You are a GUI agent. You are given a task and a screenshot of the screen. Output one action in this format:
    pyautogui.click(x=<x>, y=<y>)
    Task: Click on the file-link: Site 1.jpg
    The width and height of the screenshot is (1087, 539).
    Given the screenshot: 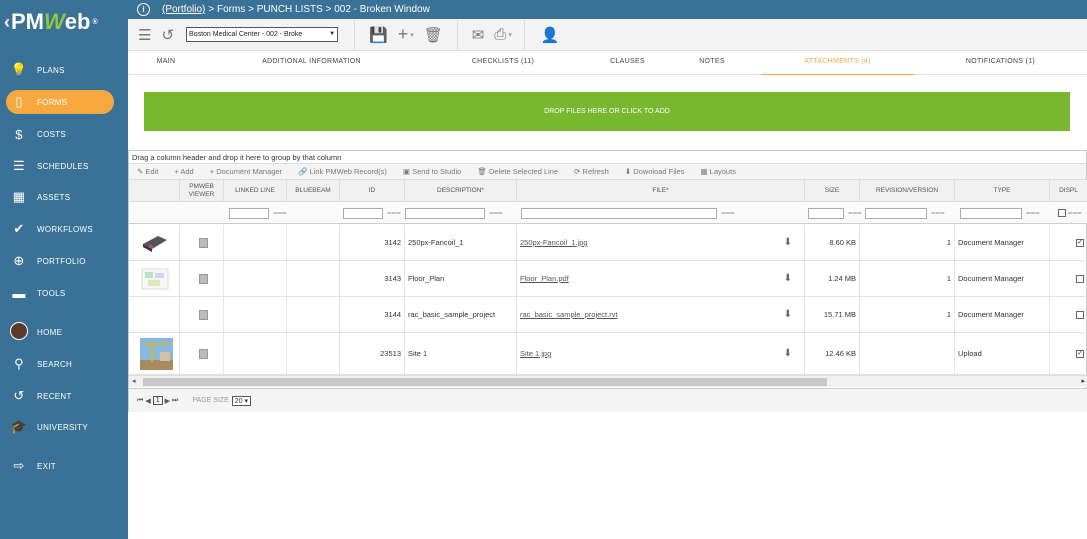 What is the action you would take?
    pyautogui.click(x=535, y=353)
    